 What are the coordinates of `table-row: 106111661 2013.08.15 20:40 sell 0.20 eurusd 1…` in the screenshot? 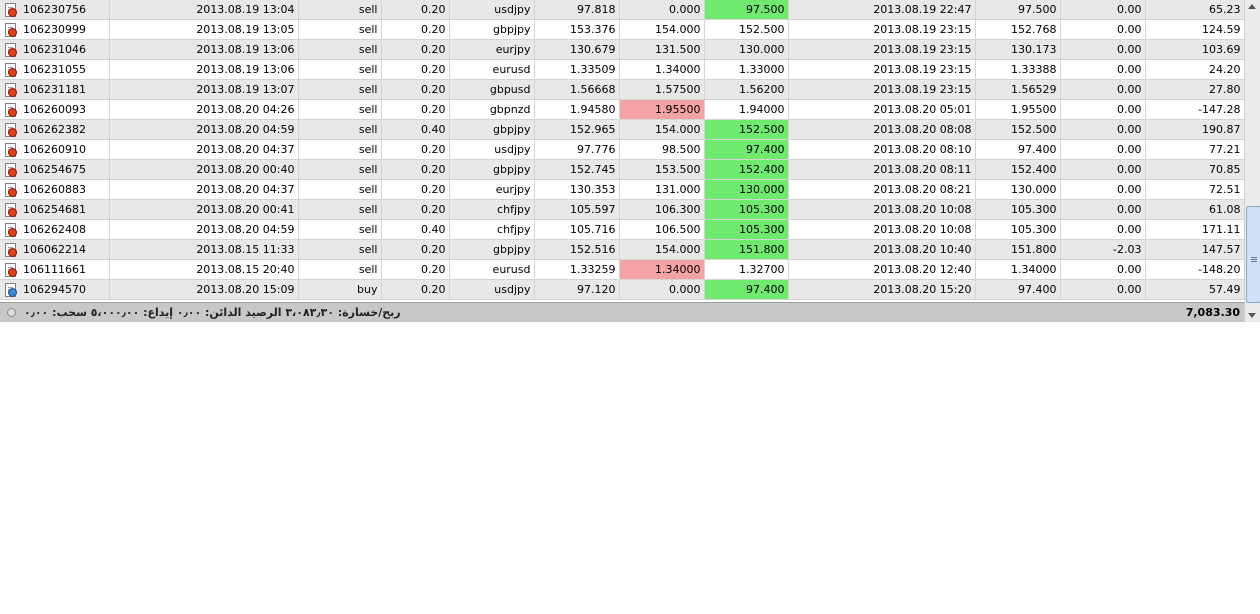 It's located at (622, 269).